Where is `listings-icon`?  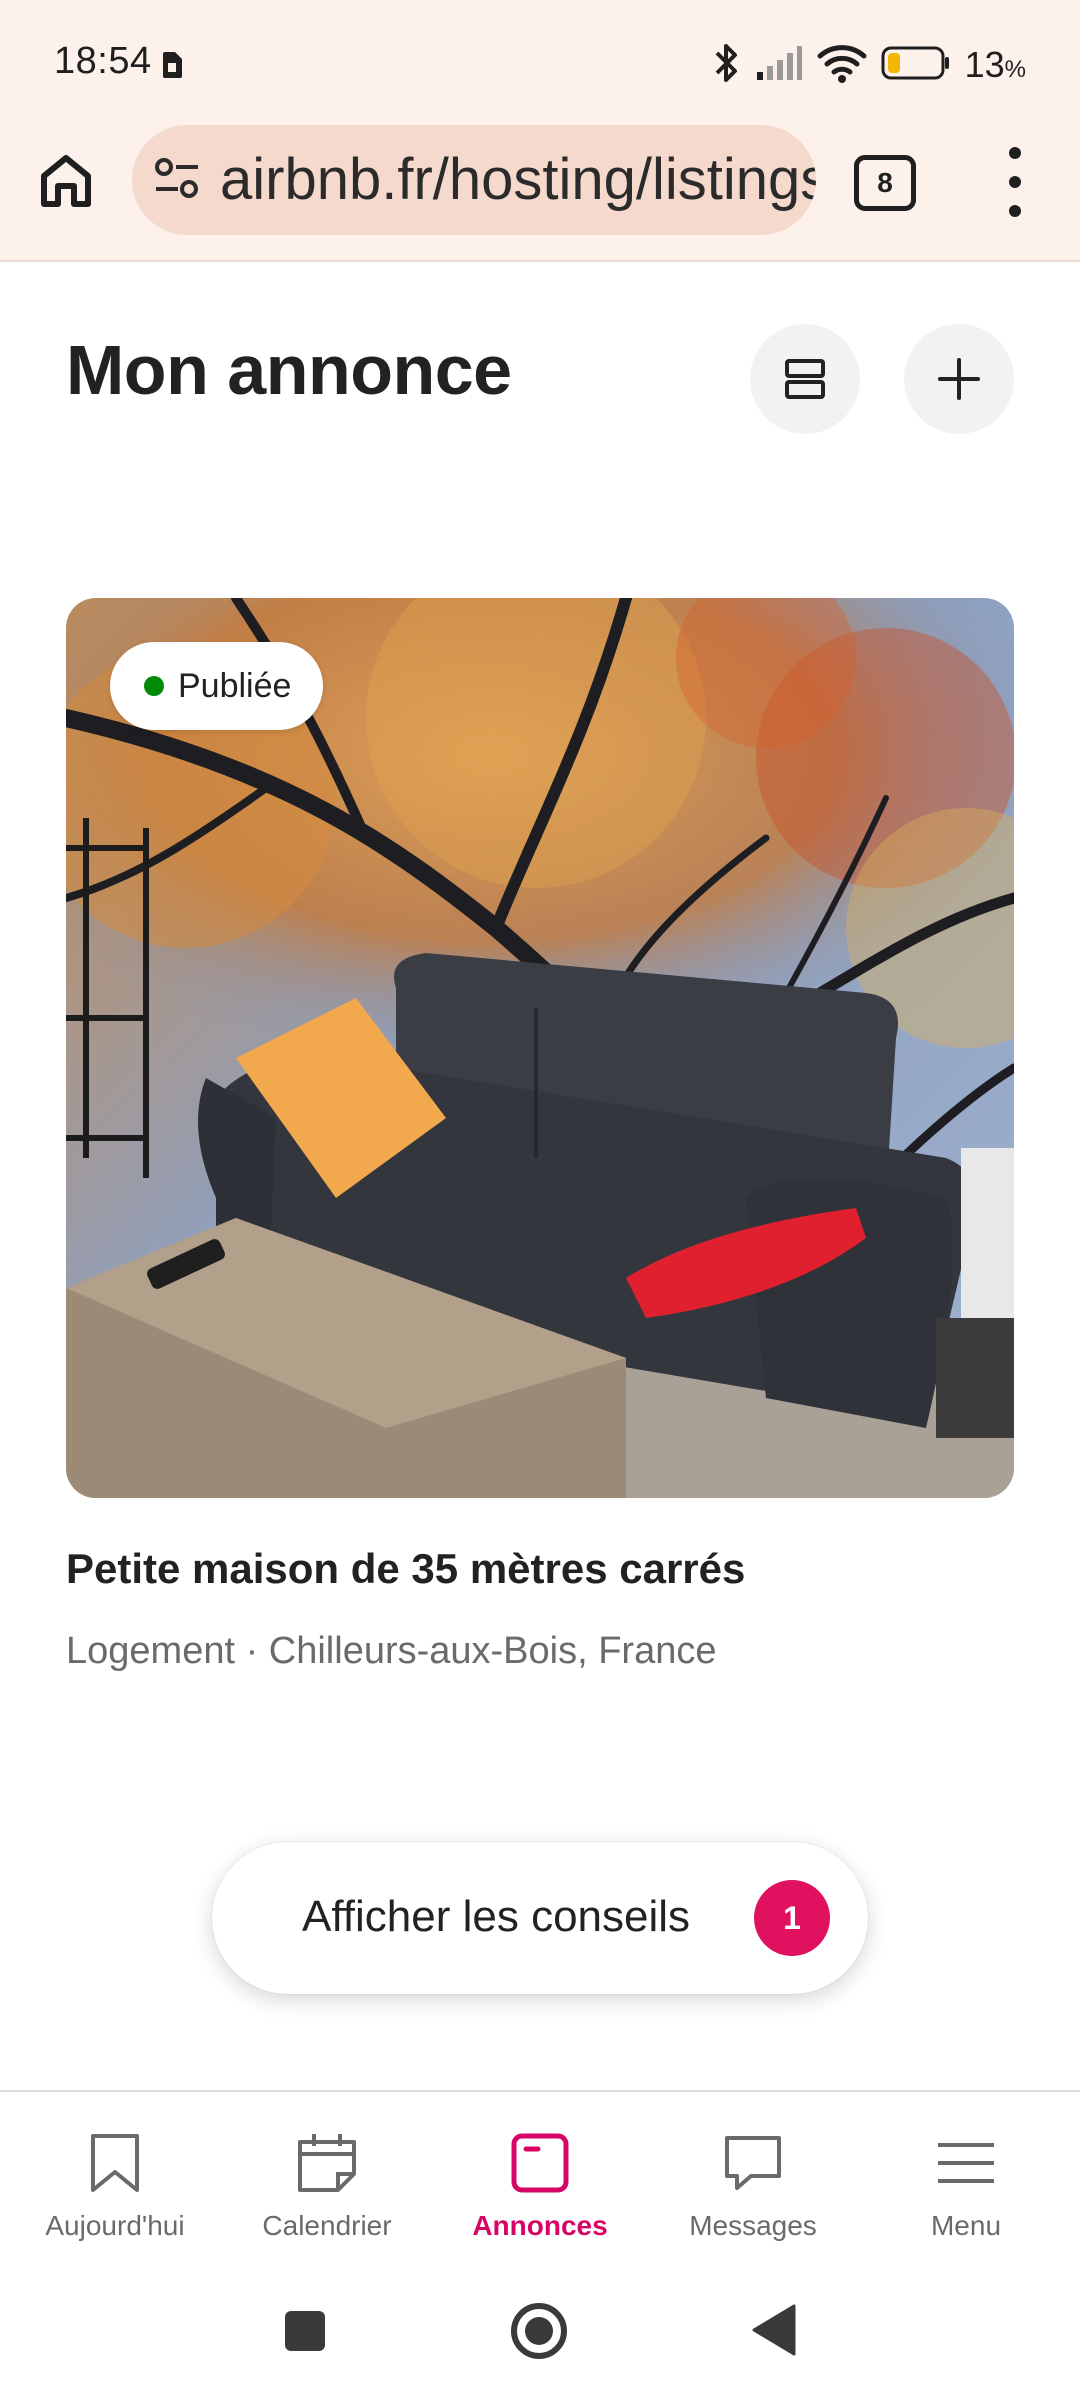
listings-icon is located at coordinates (540, 2163).